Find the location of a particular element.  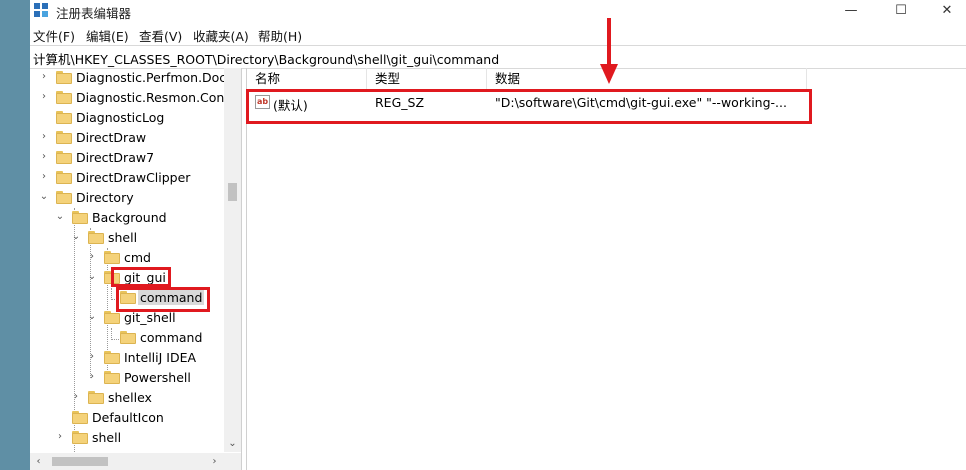

tree-item: DiagnosticLog is located at coordinates (130, 118).